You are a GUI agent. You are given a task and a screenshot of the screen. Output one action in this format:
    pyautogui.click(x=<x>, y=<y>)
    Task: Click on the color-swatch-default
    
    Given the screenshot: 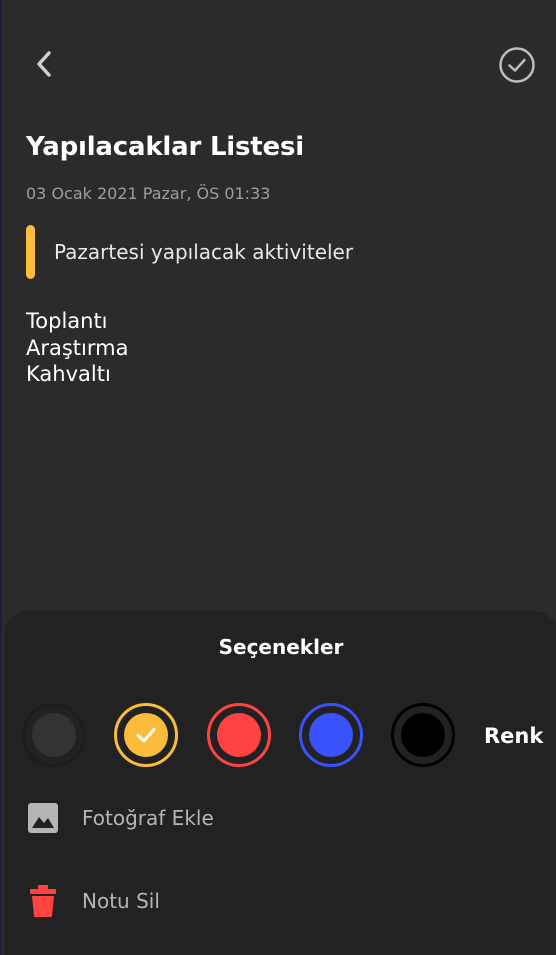 What is the action you would take?
    pyautogui.click(x=54, y=735)
    